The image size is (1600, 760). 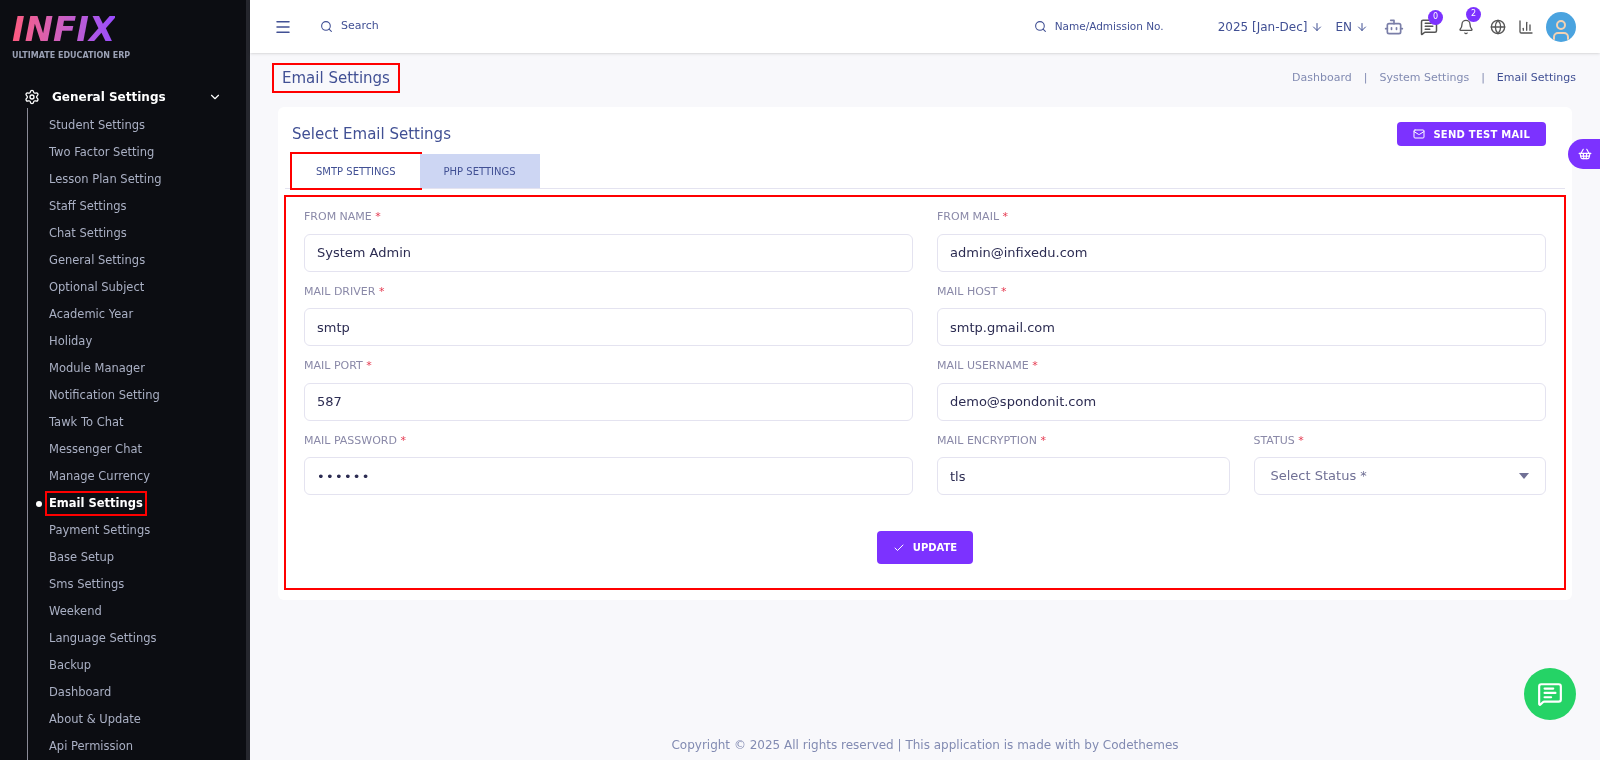 I want to click on input-field: smtp, so click(x=608, y=327).